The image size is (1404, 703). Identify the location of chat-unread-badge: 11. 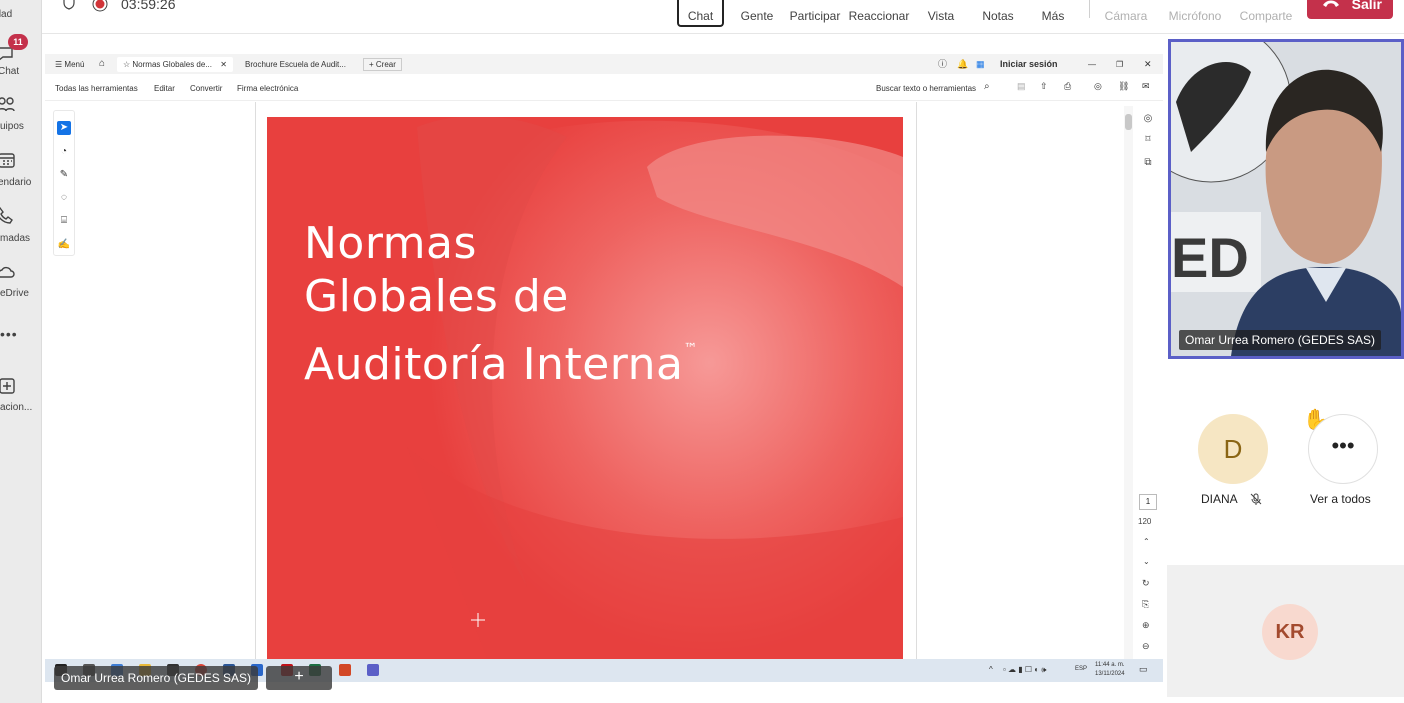
(18, 42).